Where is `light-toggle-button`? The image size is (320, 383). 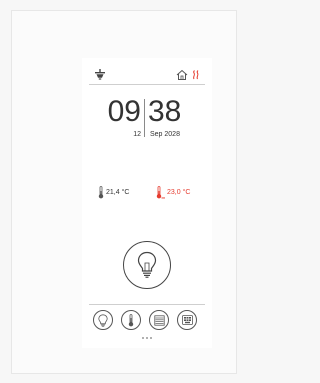
light-toggle-button is located at coordinates (147, 265).